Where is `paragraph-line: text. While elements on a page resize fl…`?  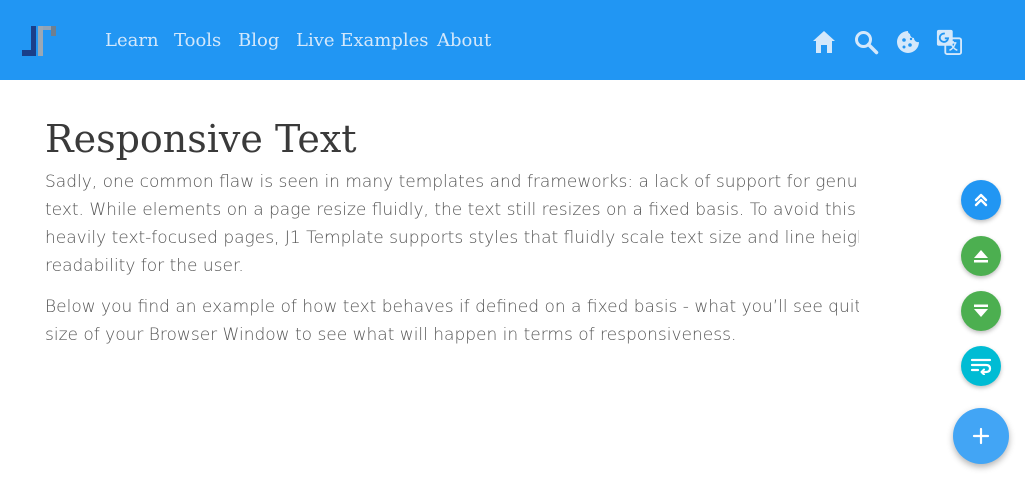
paragraph-line: text. While elements on a page resize fl… is located at coordinates (452, 210).